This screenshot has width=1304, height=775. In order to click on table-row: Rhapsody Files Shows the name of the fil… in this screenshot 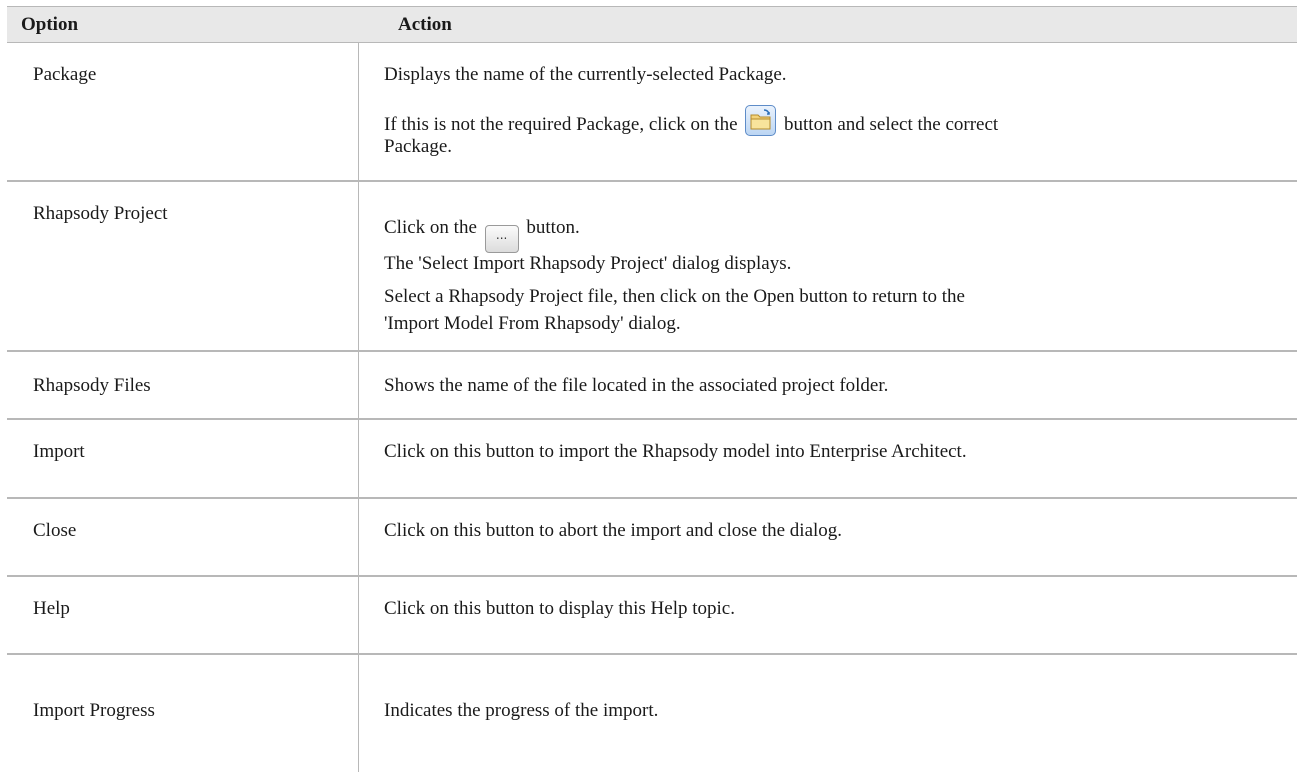, I will do `click(652, 386)`.